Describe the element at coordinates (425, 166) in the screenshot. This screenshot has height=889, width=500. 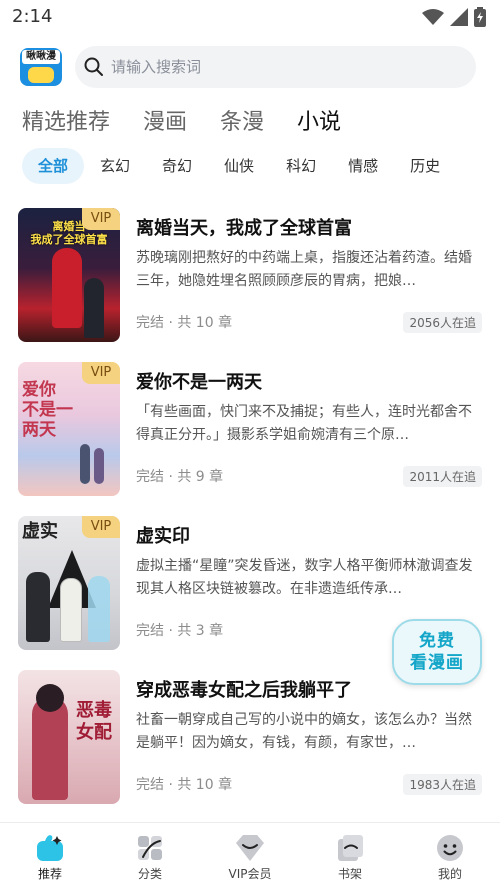
I see `genre-tab-history: 历史` at that location.